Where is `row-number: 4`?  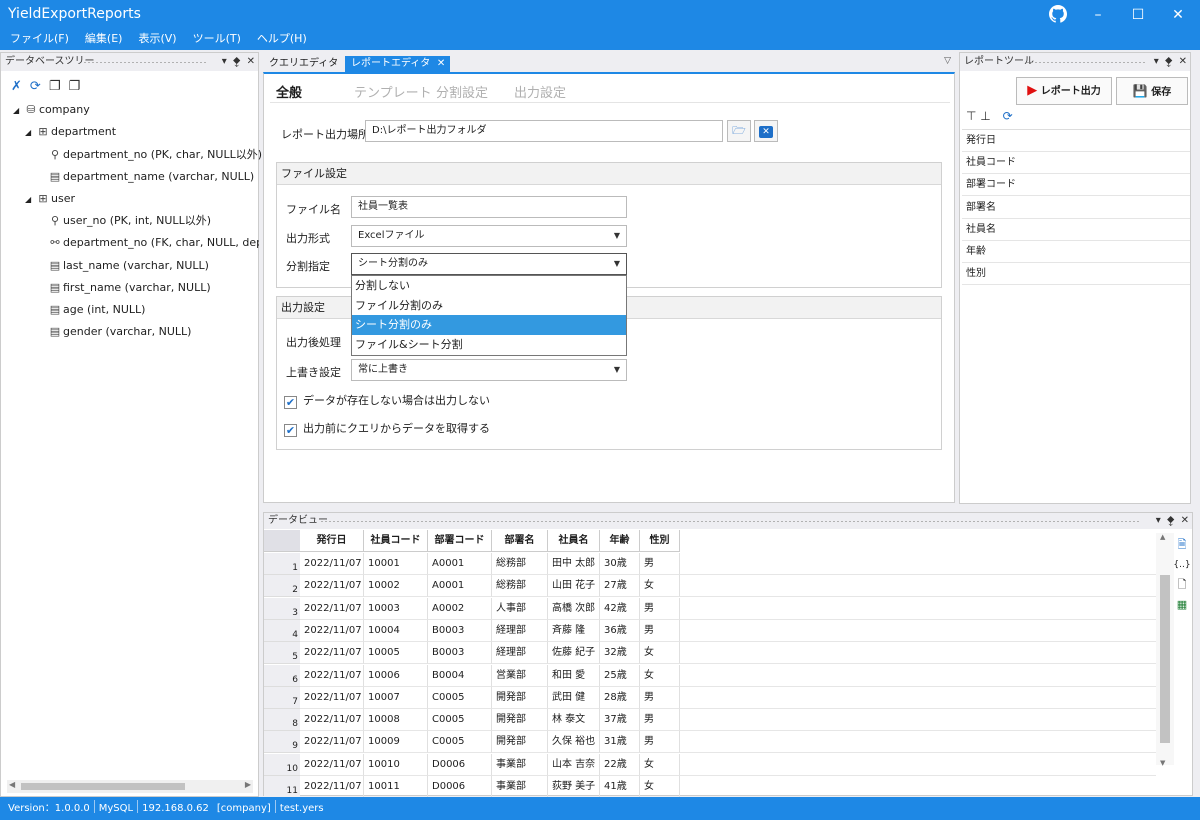
row-number: 4 is located at coordinates (282, 630).